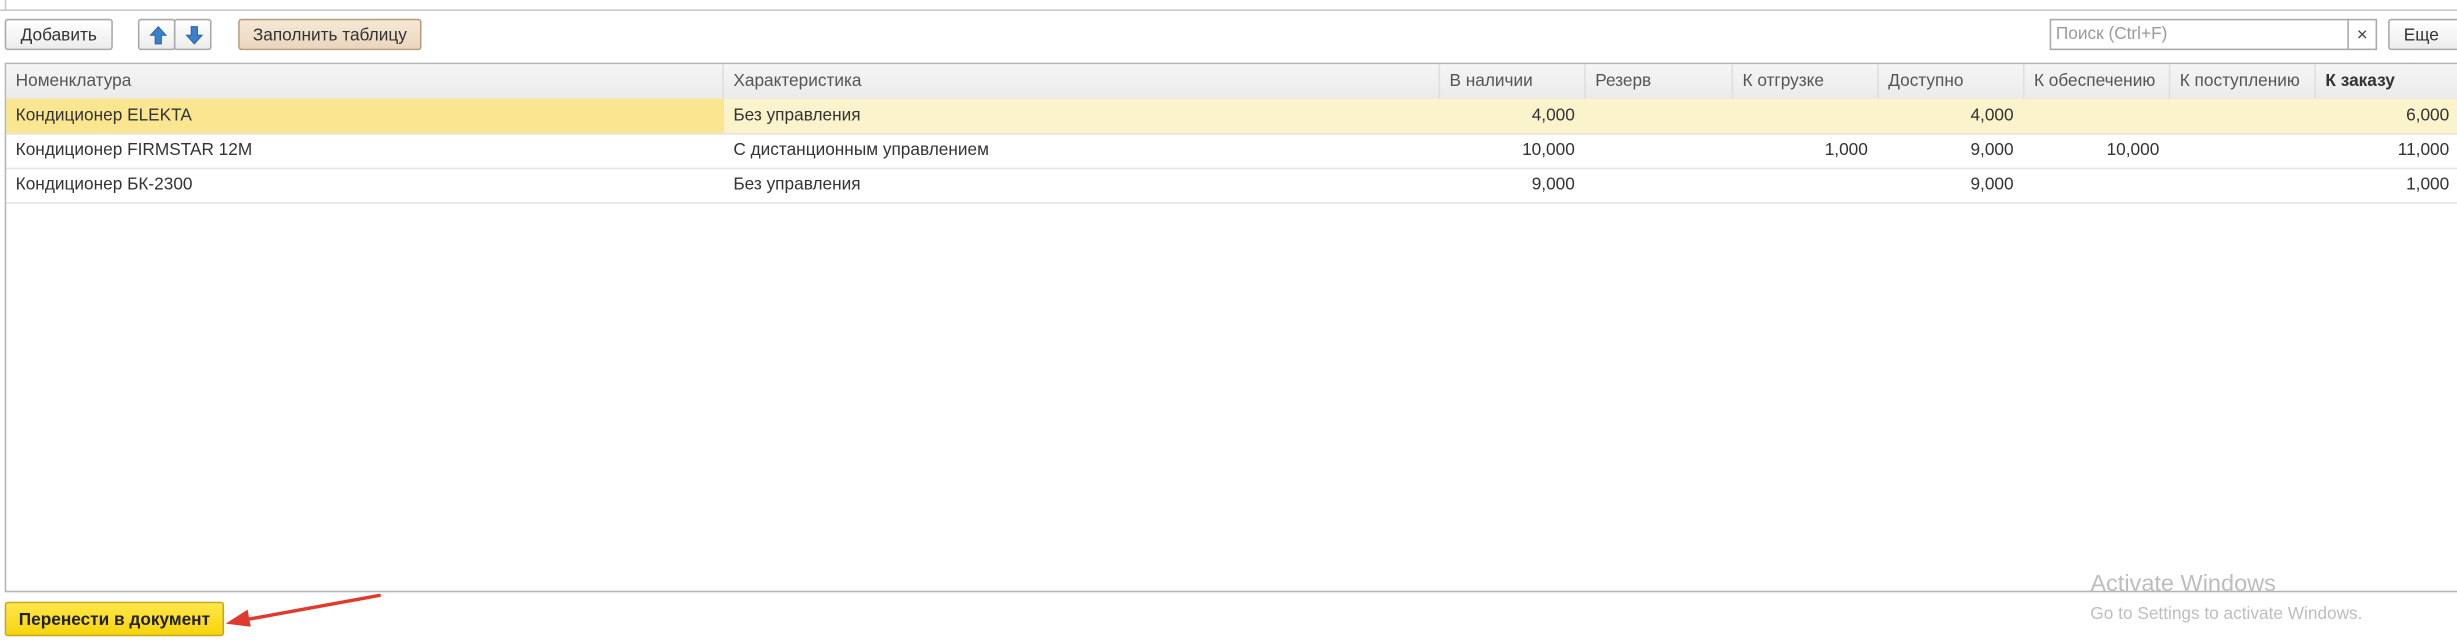 The height and width of the screenshot is (644, 2457). What do you see at coordinates (58, 34) in the screenshot?
I see `add-button: Добавить` at bounding box center [58, 34].